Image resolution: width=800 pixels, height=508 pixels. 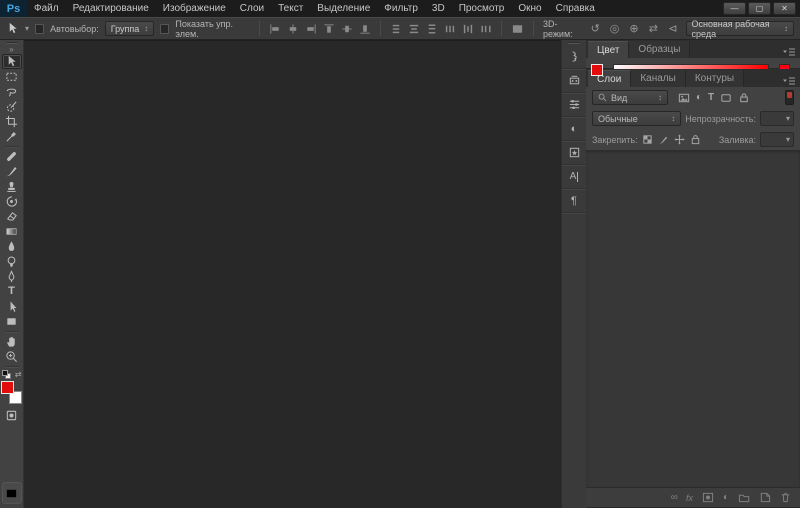 What do you see at coordinates (438, 8) in the screenshot?
I see `menu-3d: 3D` at bounding box center [438, 8].